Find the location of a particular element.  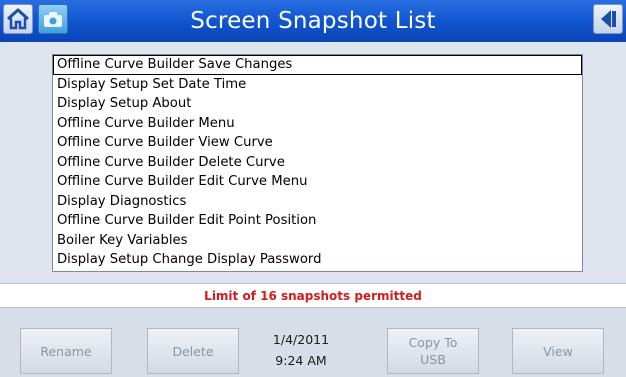

page-title: Screen Snapshot List is located at coordinates (313, 21).